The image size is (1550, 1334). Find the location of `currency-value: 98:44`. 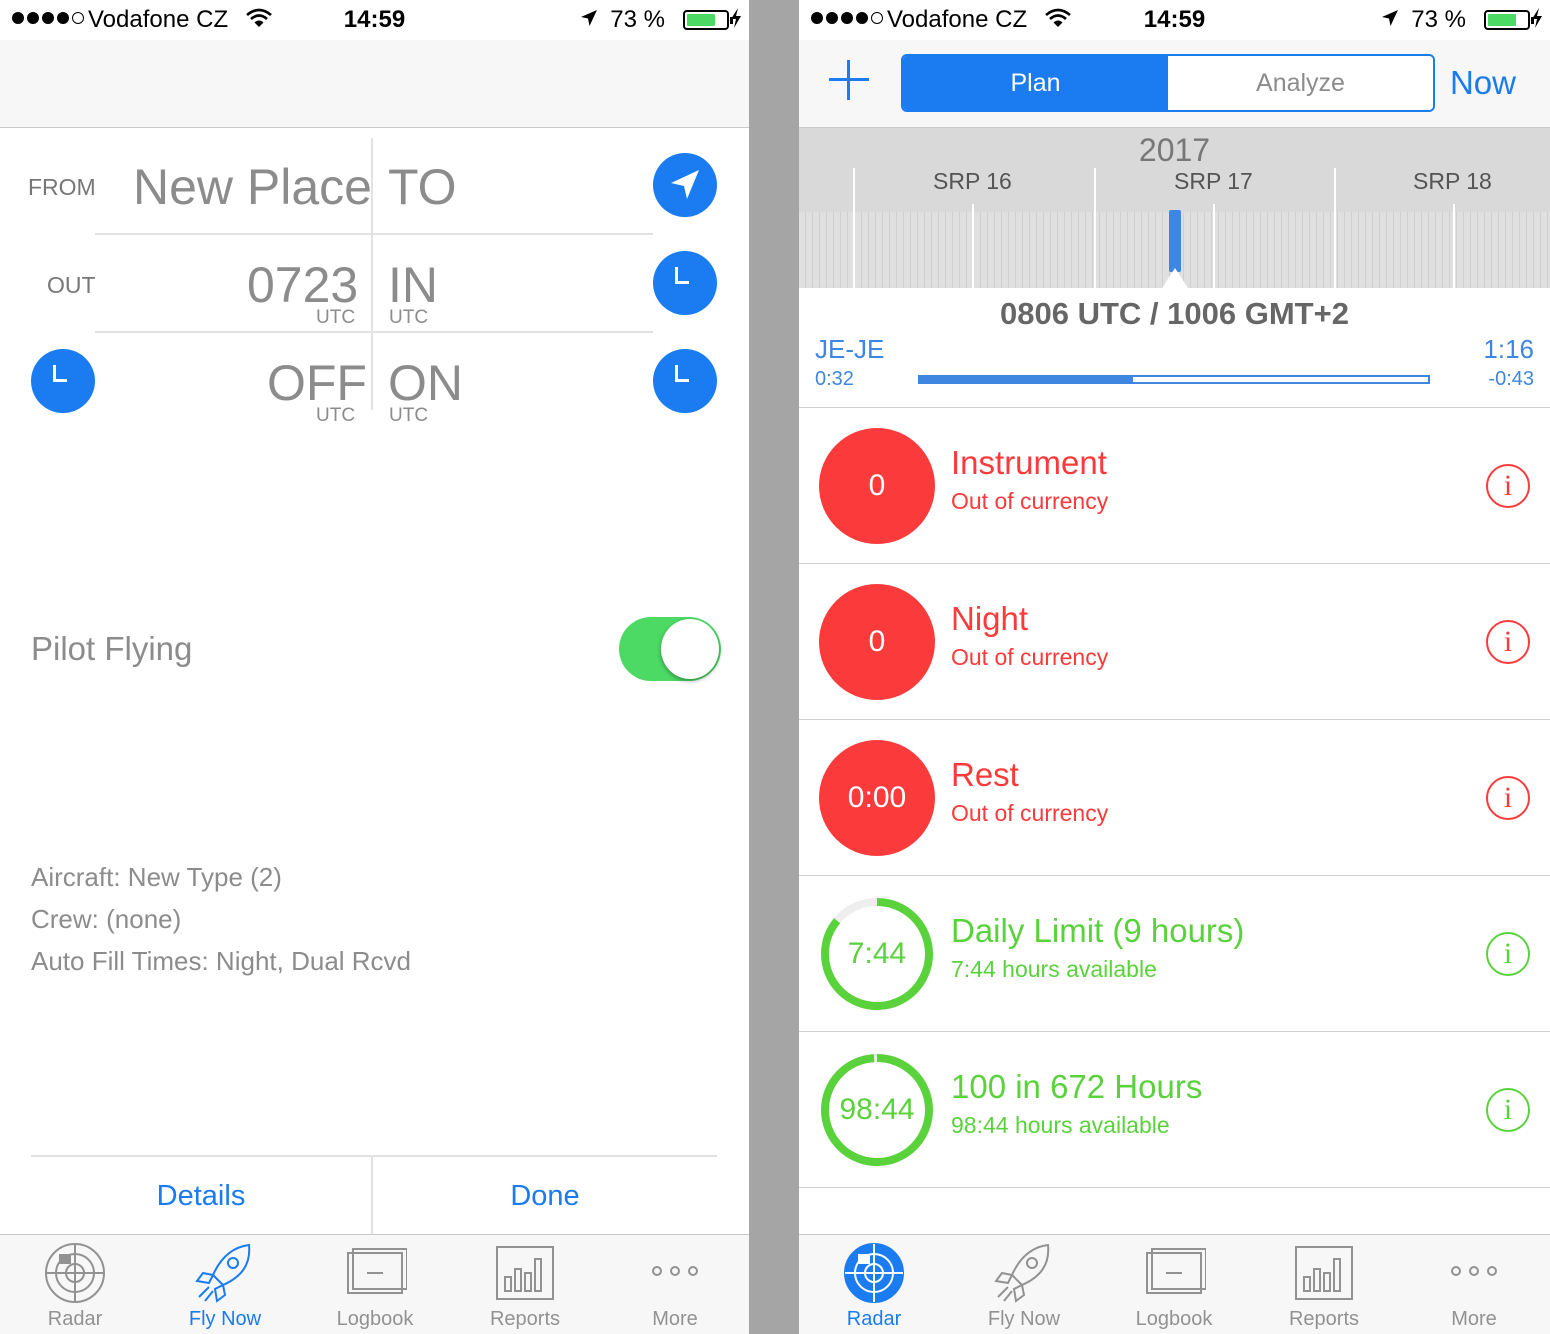

currency-value: 98:44 is located at coordinates (877, 1109).